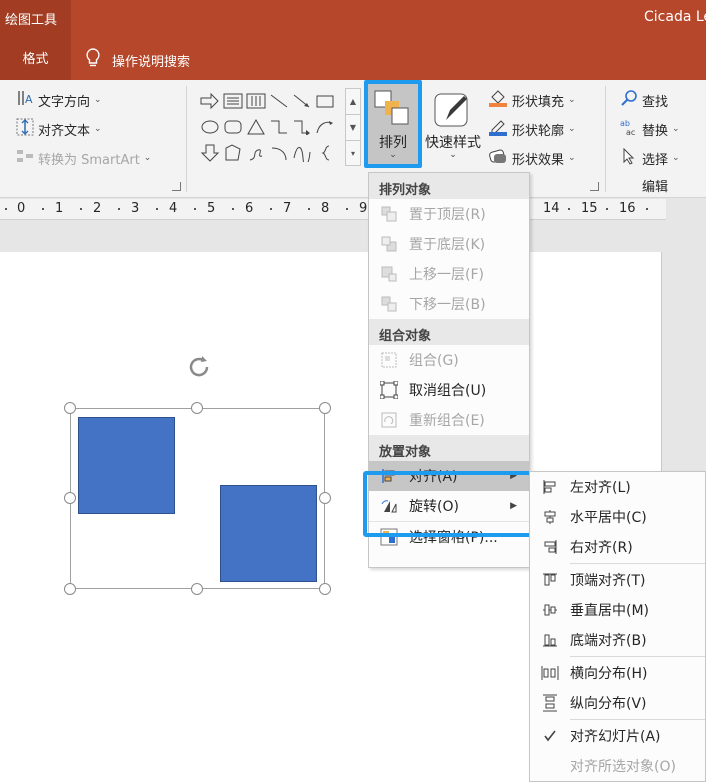 The height and width of the screenshot is (782, 706). What do you see at coordinates (609, 674) in the screenshot?
I see `submenu-item-label: 横向分布(H)` at bounding box center [609, 674].